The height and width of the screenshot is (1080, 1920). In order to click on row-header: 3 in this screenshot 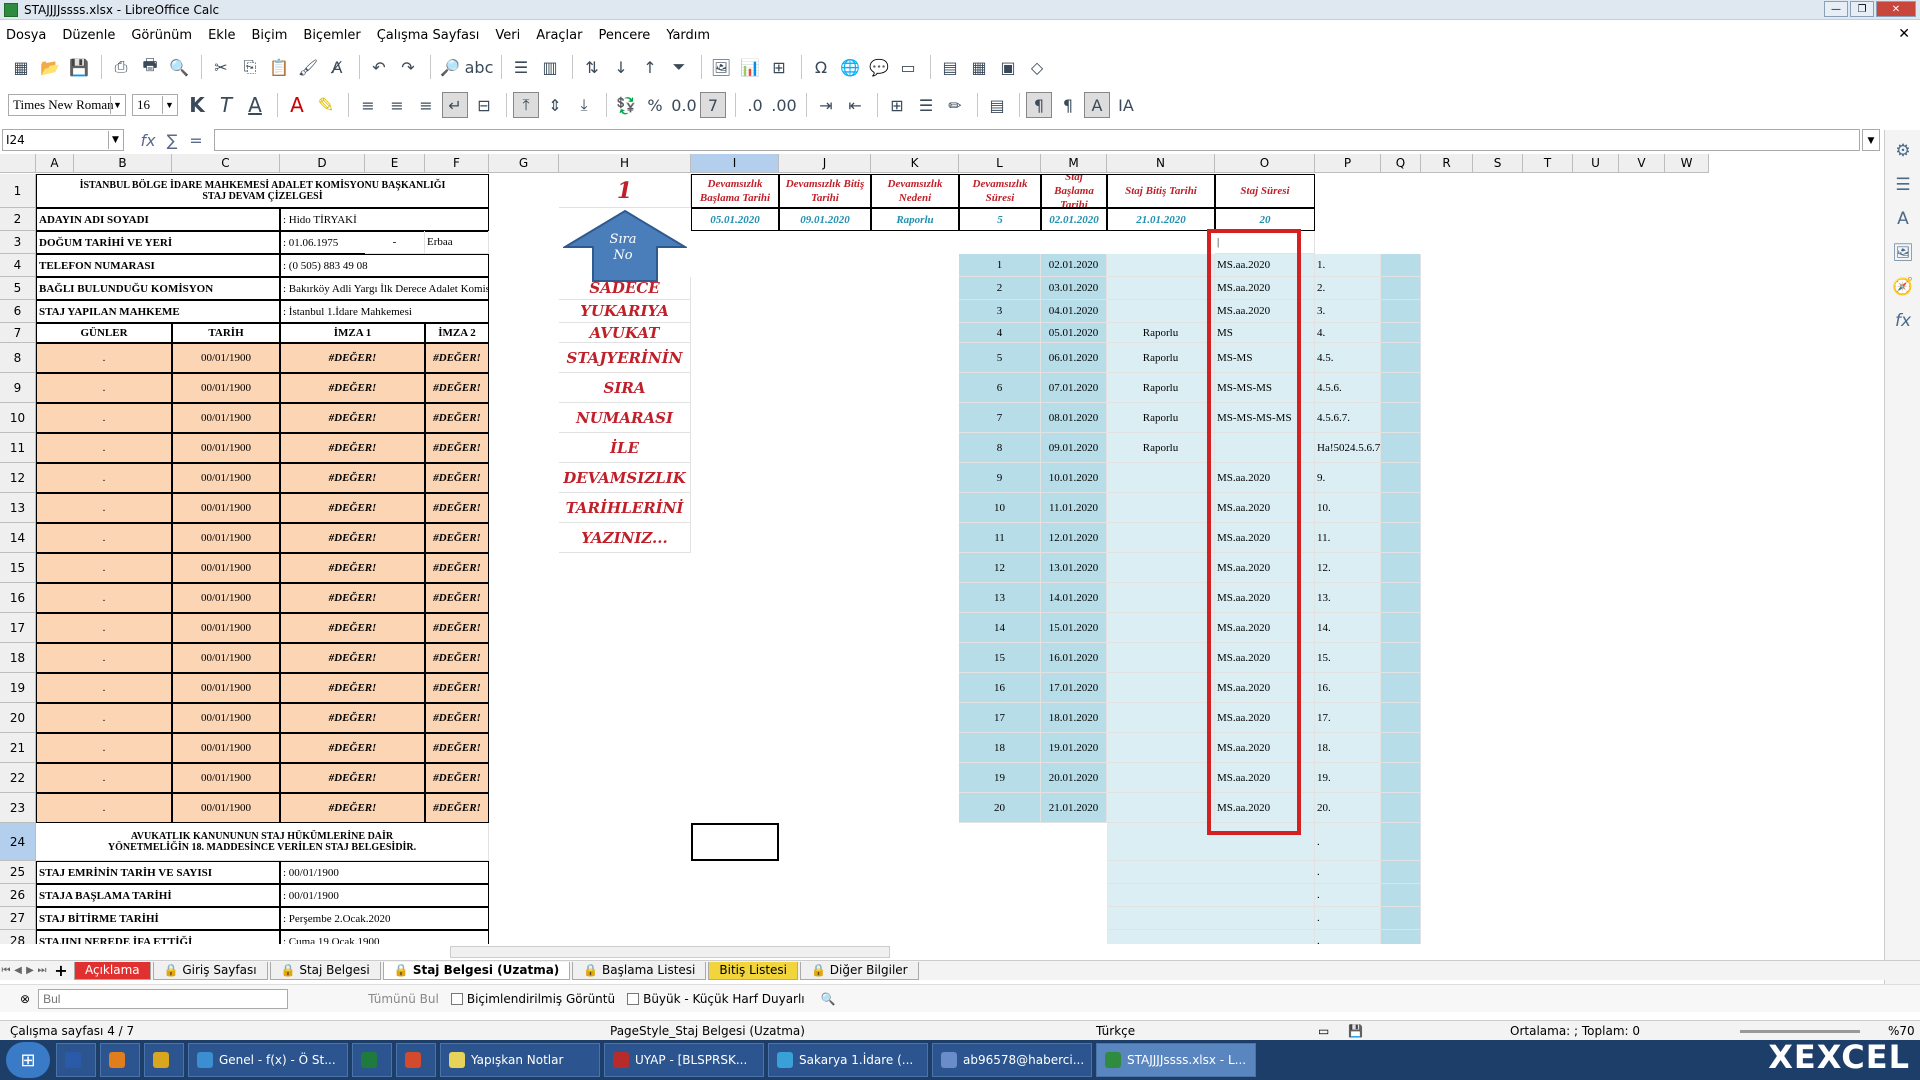, I will do `click(18, 242)`.